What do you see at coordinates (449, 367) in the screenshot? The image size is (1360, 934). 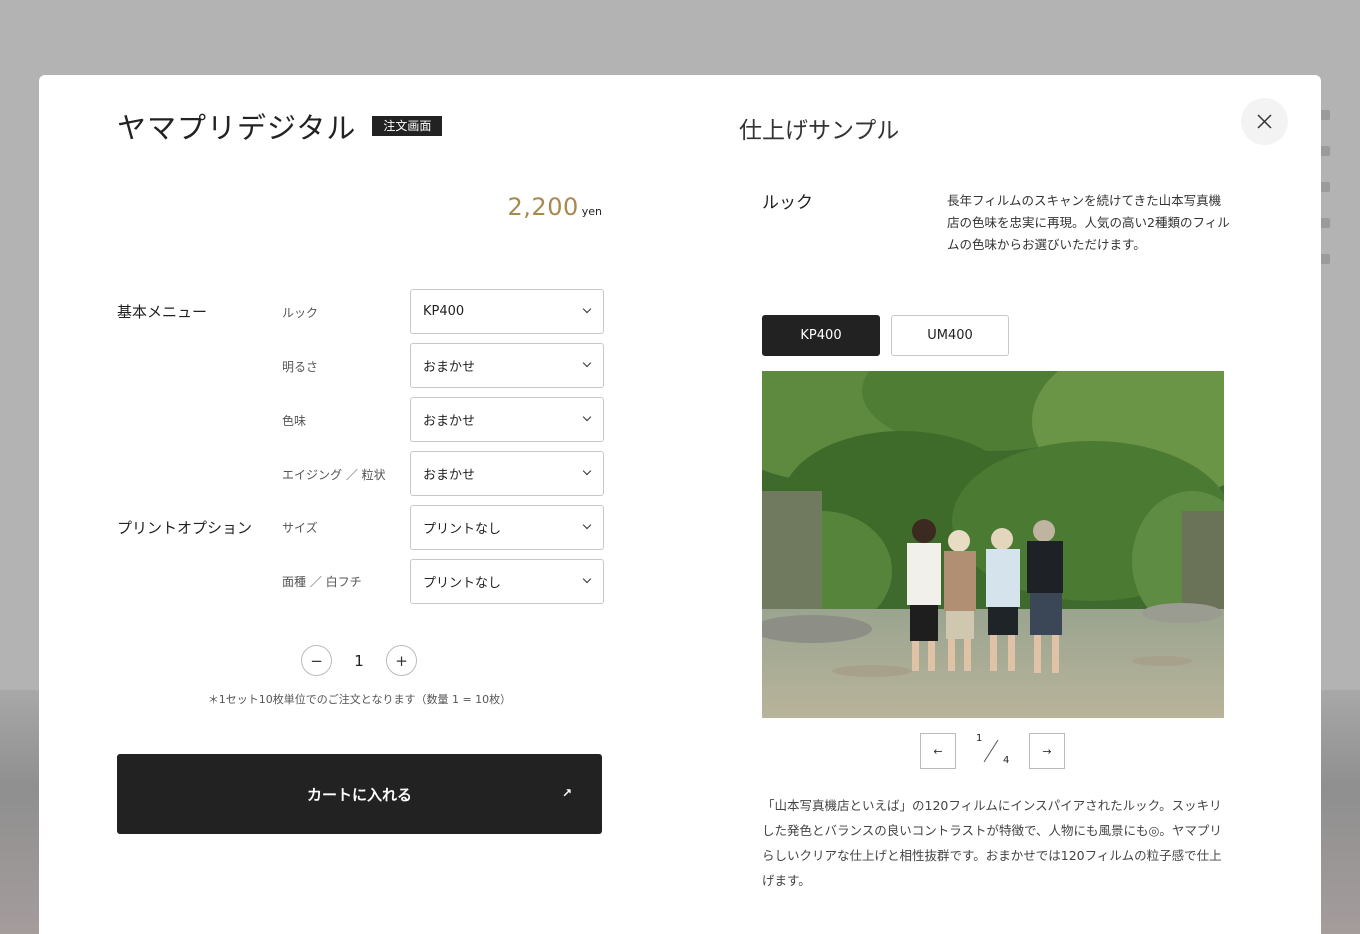 I see `select-brightness-value: おまかせ` at bounding box center [449, 367].